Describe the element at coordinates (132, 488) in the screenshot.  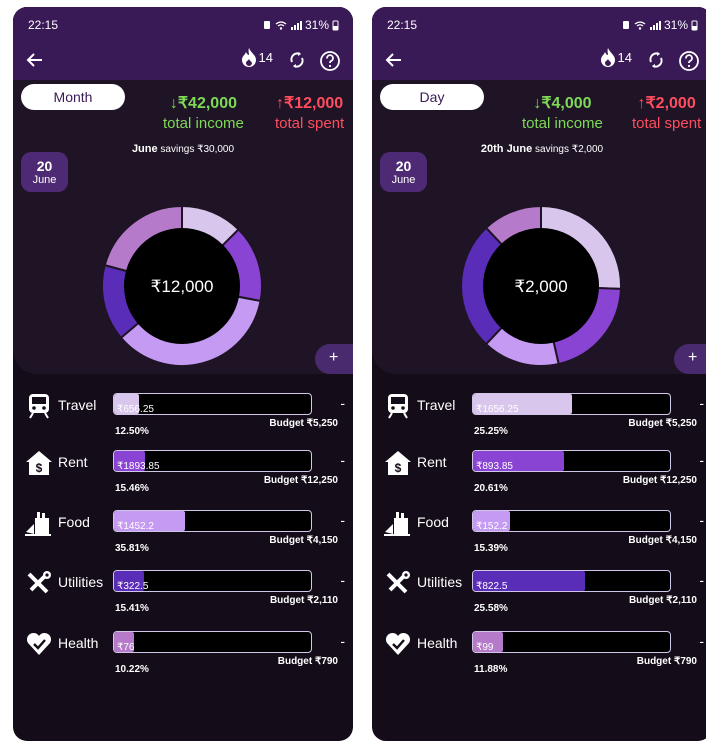
I see `category-percent: 15.46%` at that location.